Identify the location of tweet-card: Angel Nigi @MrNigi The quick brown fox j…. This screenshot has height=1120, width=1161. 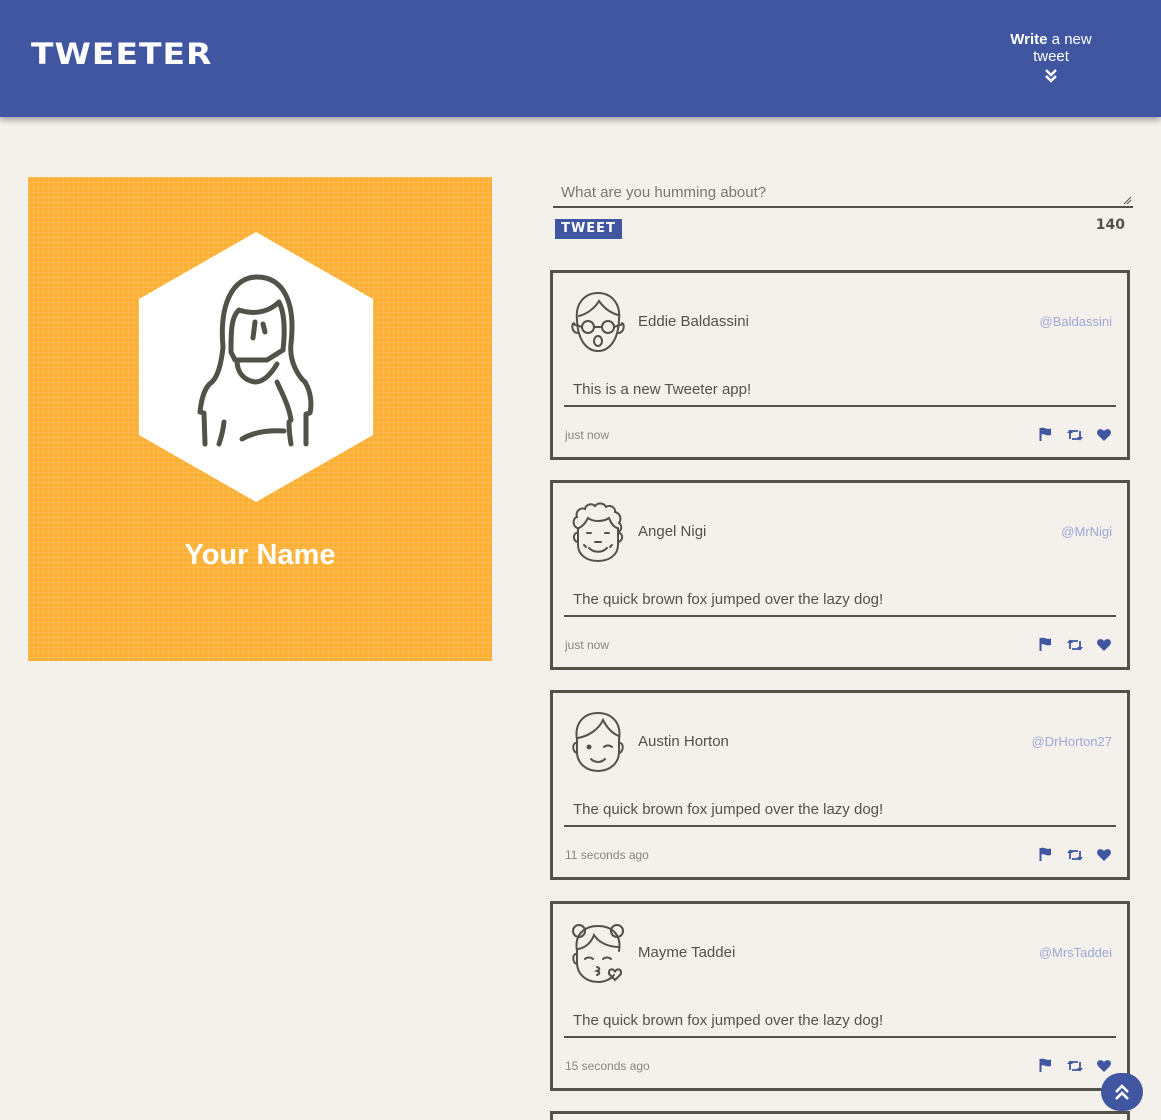
(840, 575).